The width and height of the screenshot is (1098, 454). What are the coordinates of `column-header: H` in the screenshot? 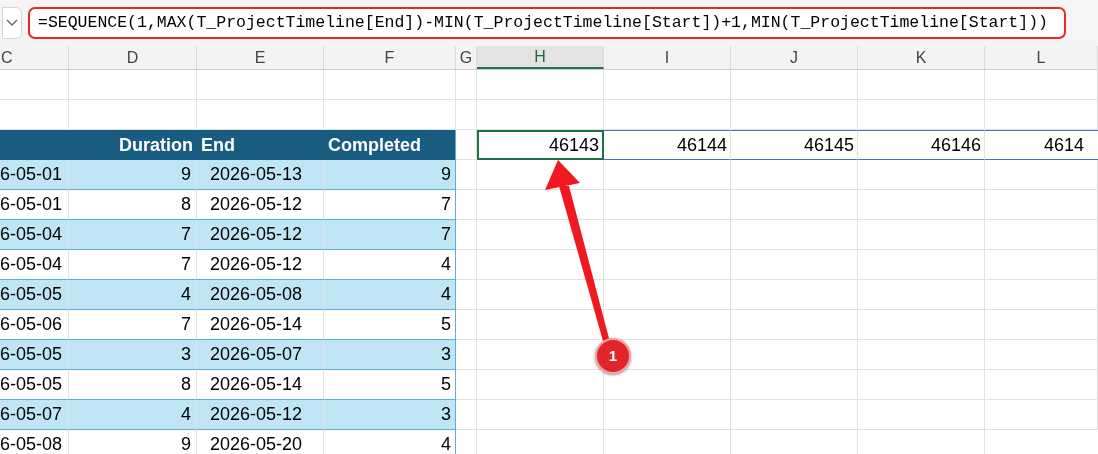 It's located at (540, 57).